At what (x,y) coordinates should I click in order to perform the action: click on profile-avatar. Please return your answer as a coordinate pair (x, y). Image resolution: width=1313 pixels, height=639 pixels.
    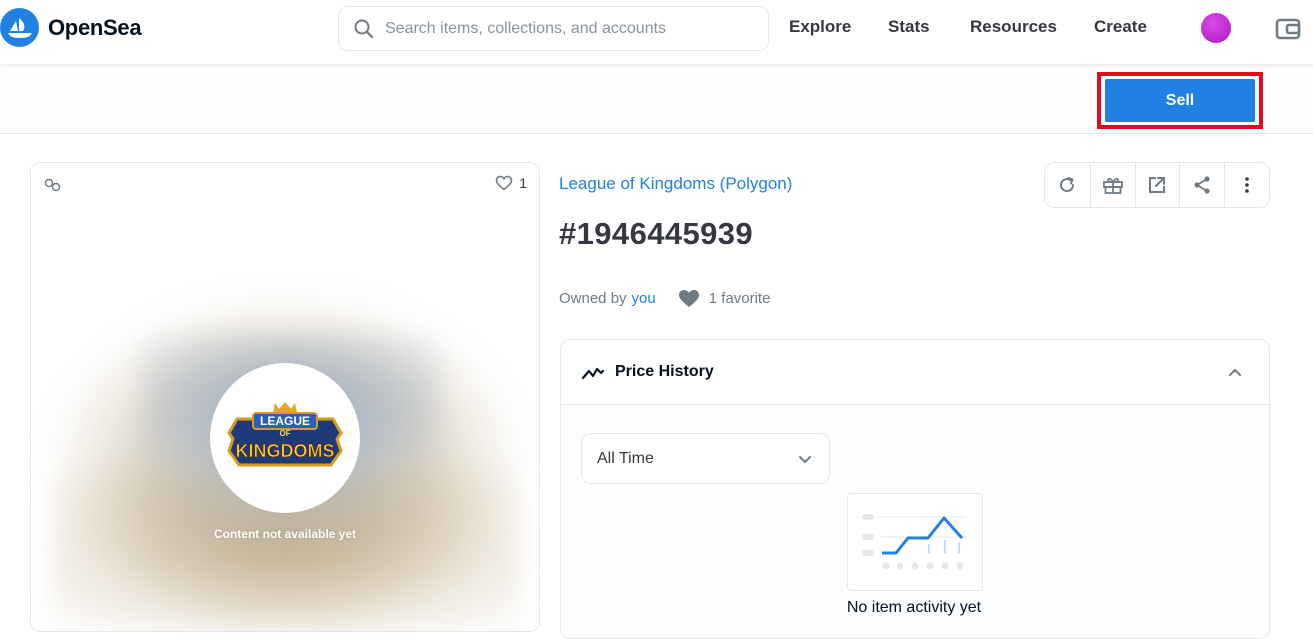
    Looking at the image, I should click on (1216, 28).